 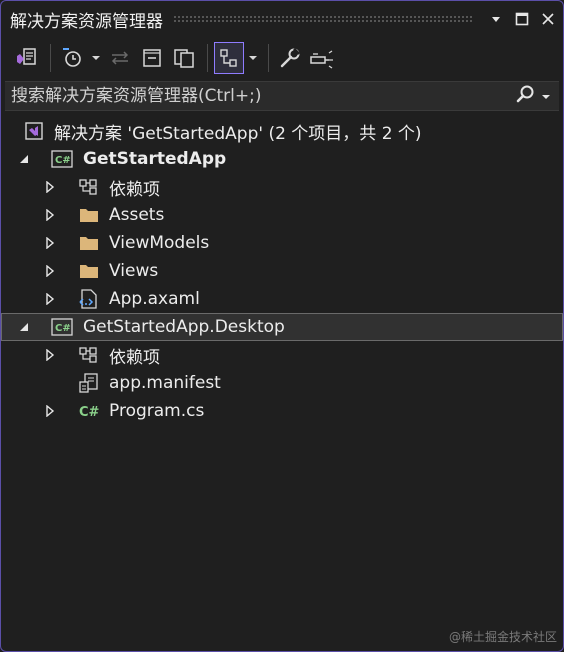 I want to click on sync-with-active-document-button, so click(x=120, y=58).